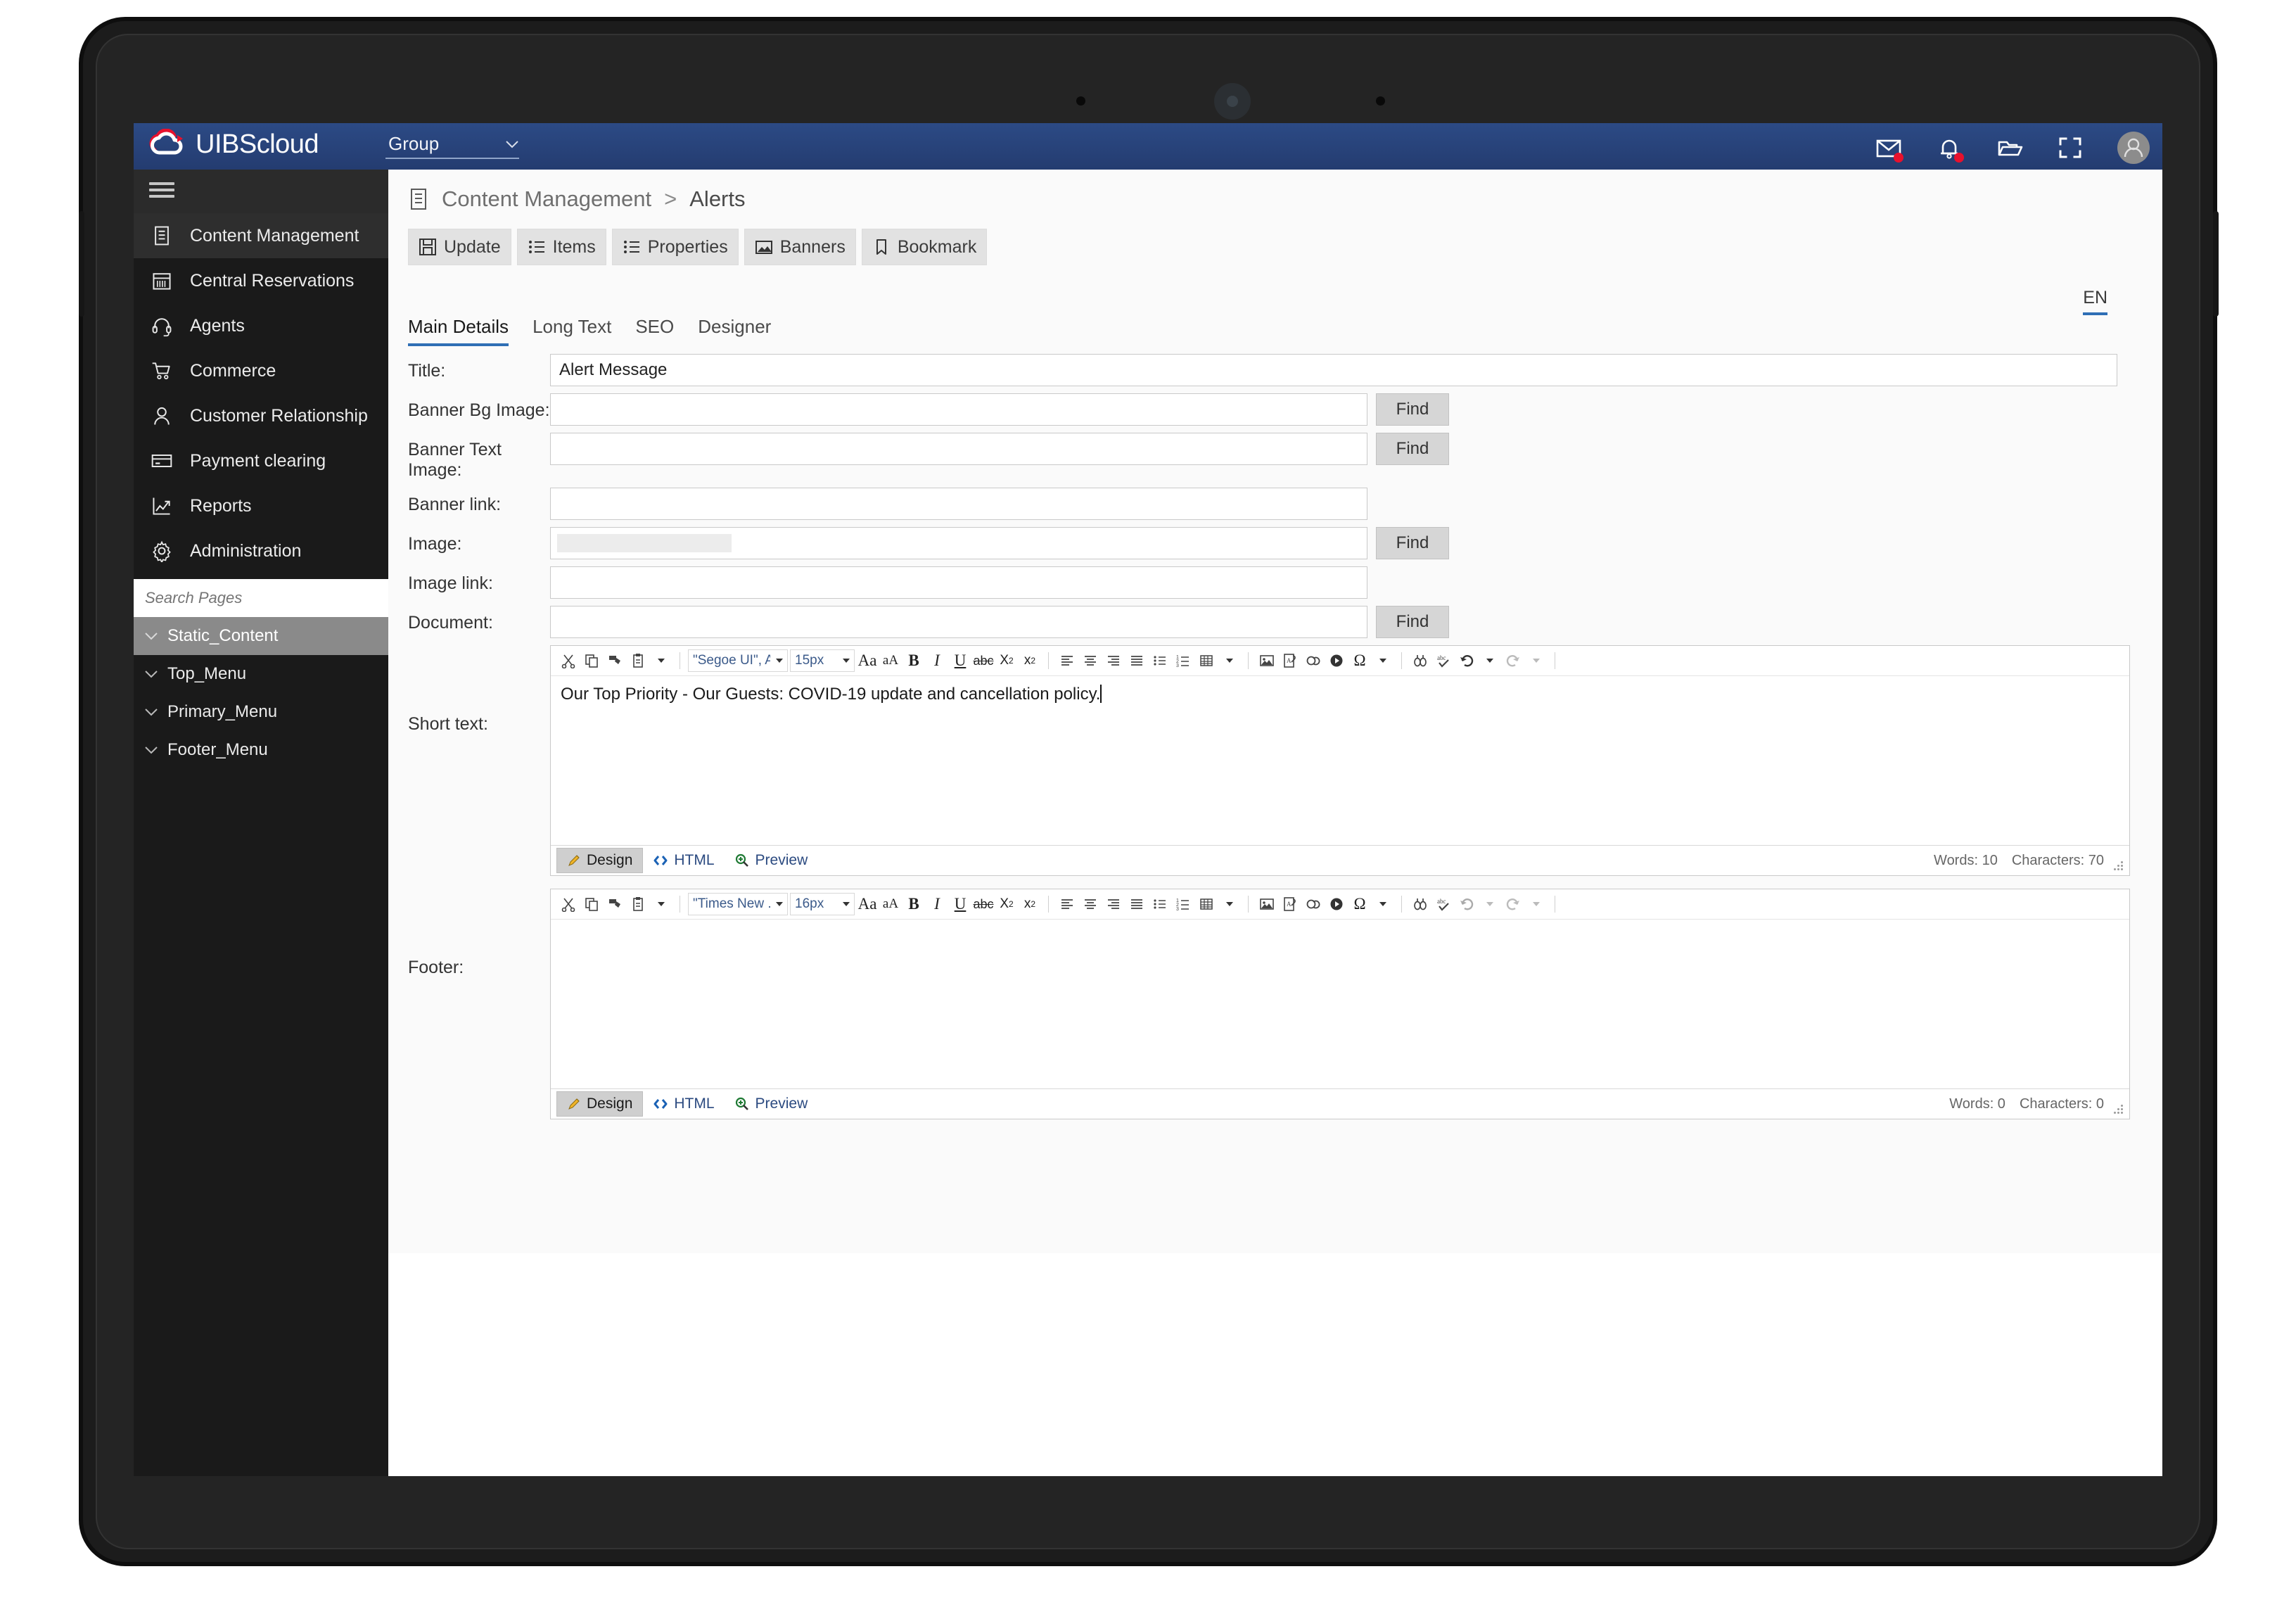 The height and width of the screenshot is (1607, 2296). I want to click on search-input, so click(261, 598).